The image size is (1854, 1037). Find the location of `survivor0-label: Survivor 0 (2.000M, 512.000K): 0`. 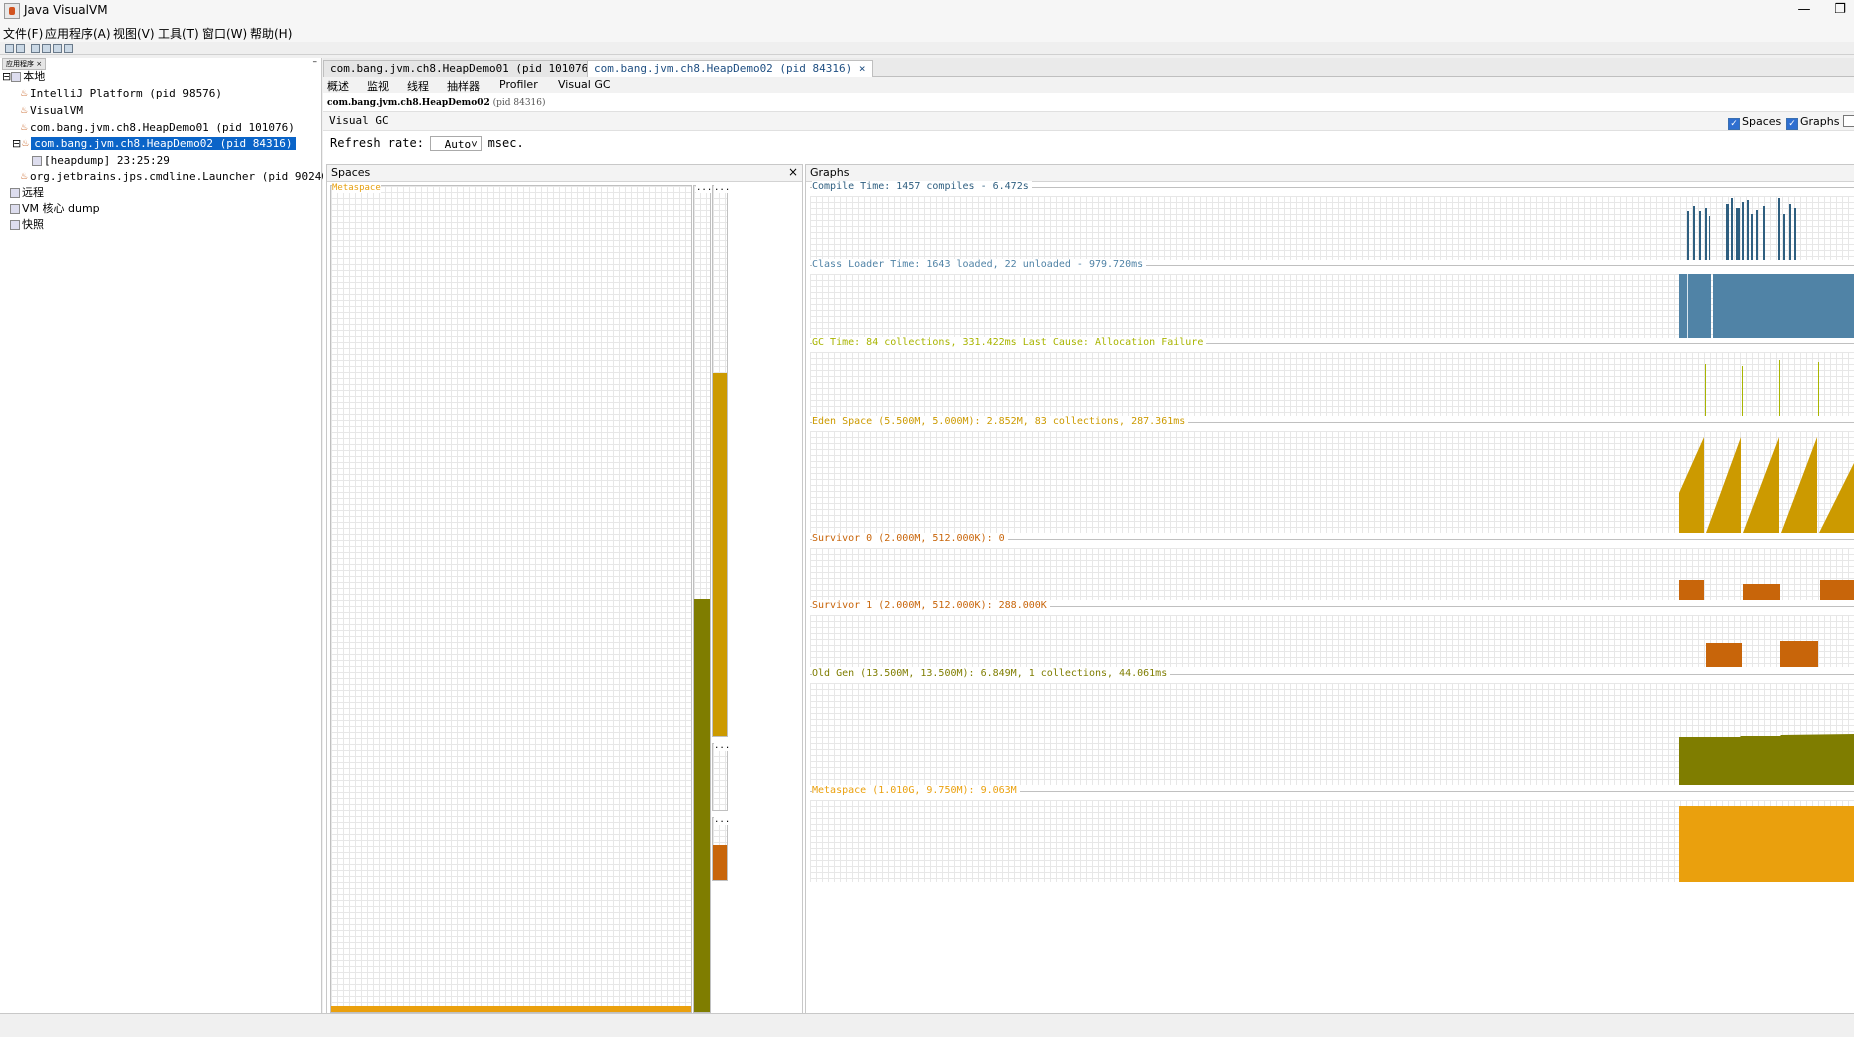

survivor0-label: Survivor 0 (2.000M, 512.000K): 0 is located at coordinates (910, 538).